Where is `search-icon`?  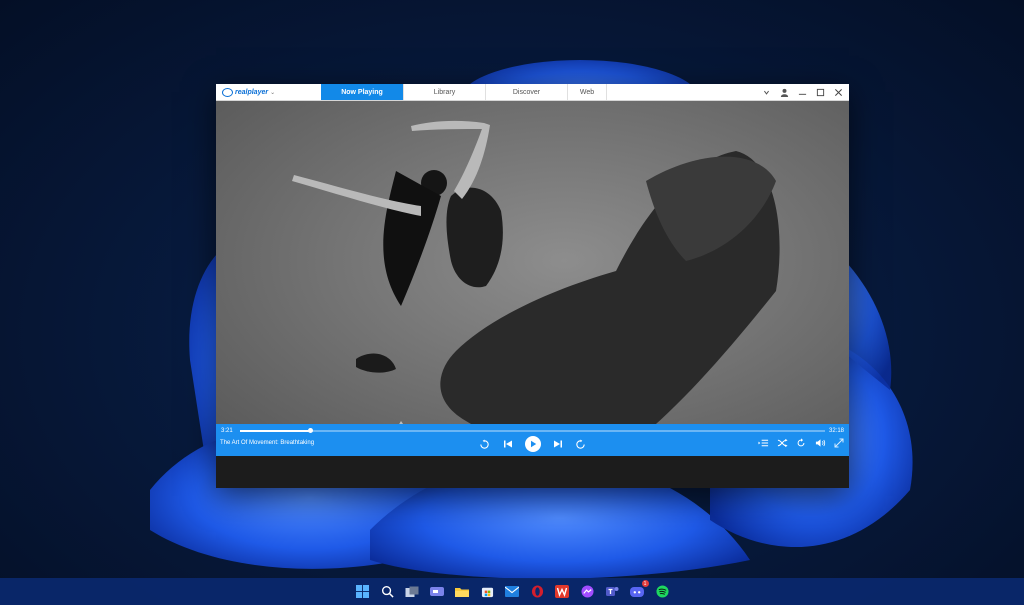 search-icon is located at coordinates (387, 591).